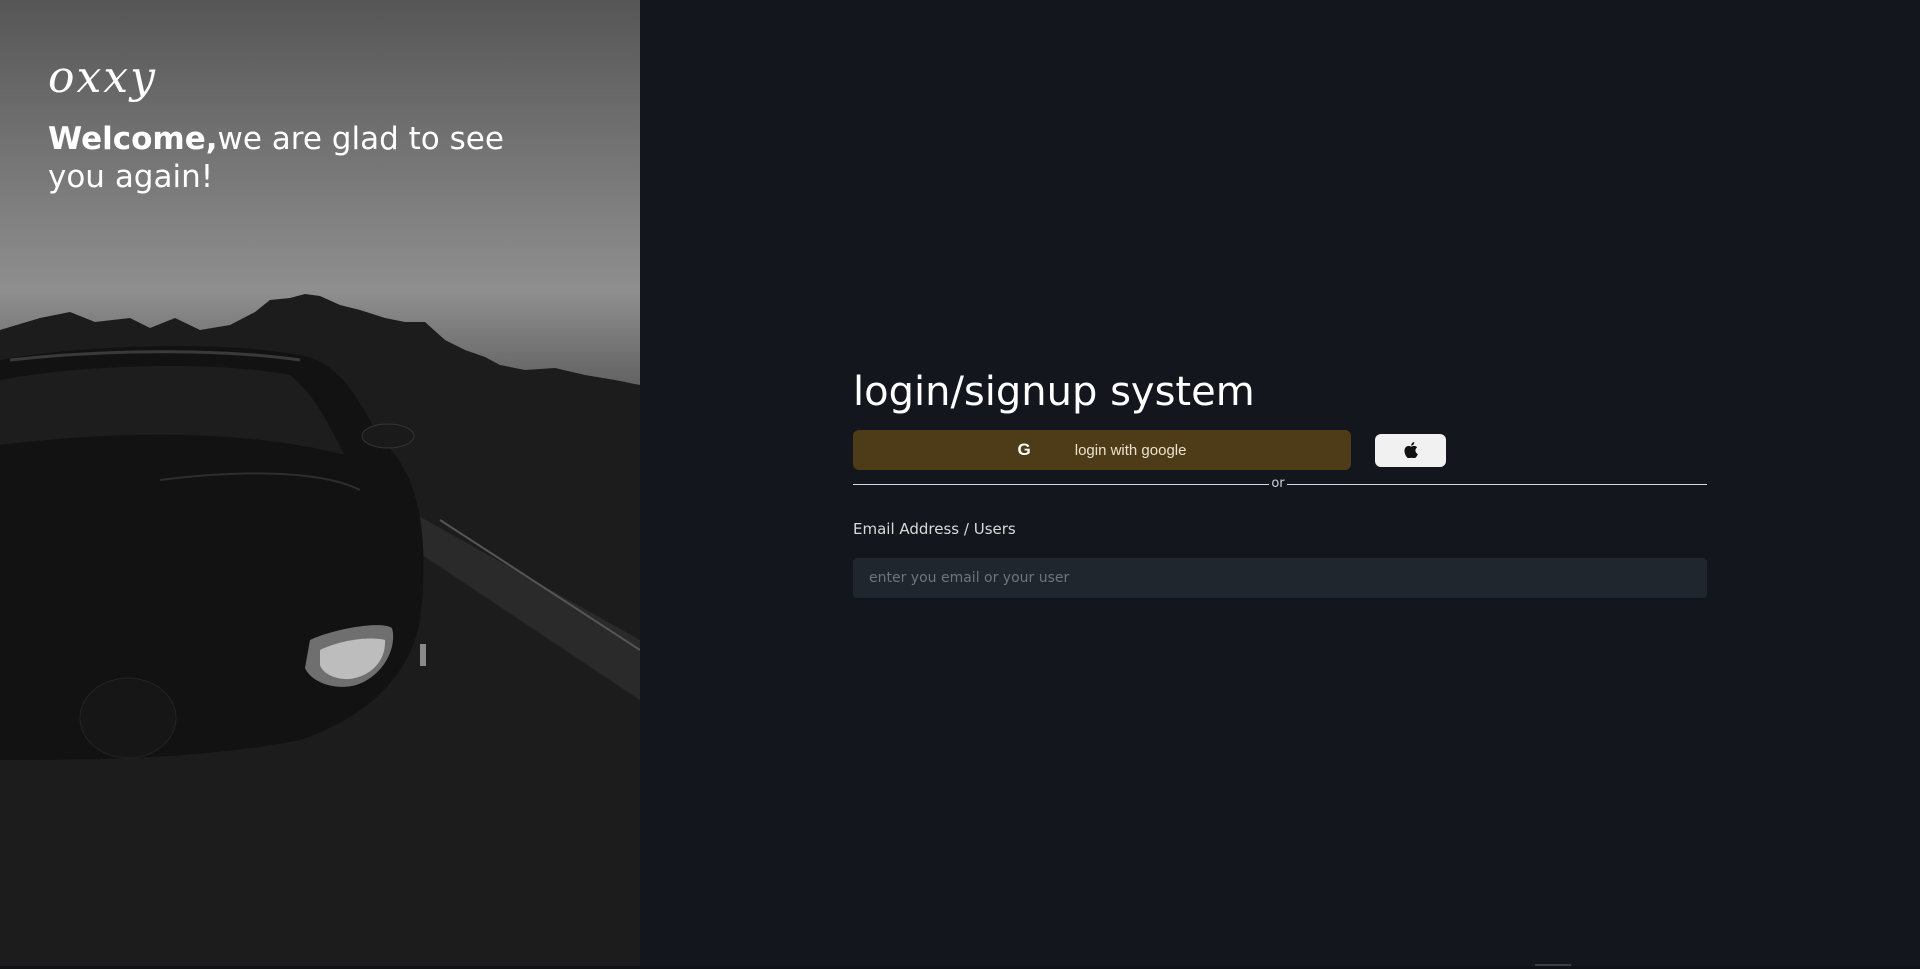 The height and width of the screenshot is (969, 1920). What do you see at coordinates (1130, 450) in the screenshot?
I see `google-login-label: login with google` at bounding box center [1130, 450].